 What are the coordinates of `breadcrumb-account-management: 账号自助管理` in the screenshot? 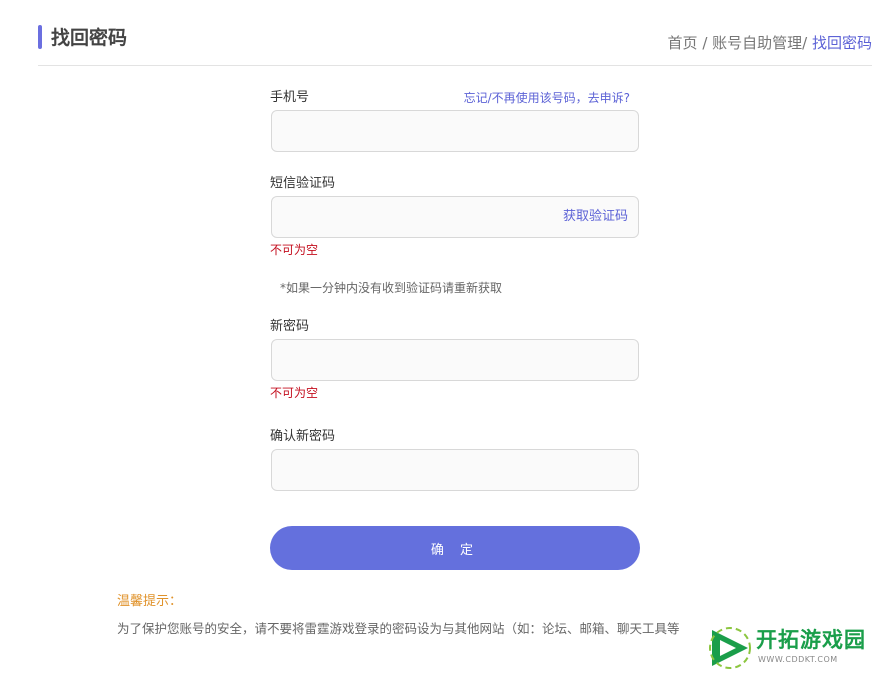 It's located at (757, 43).